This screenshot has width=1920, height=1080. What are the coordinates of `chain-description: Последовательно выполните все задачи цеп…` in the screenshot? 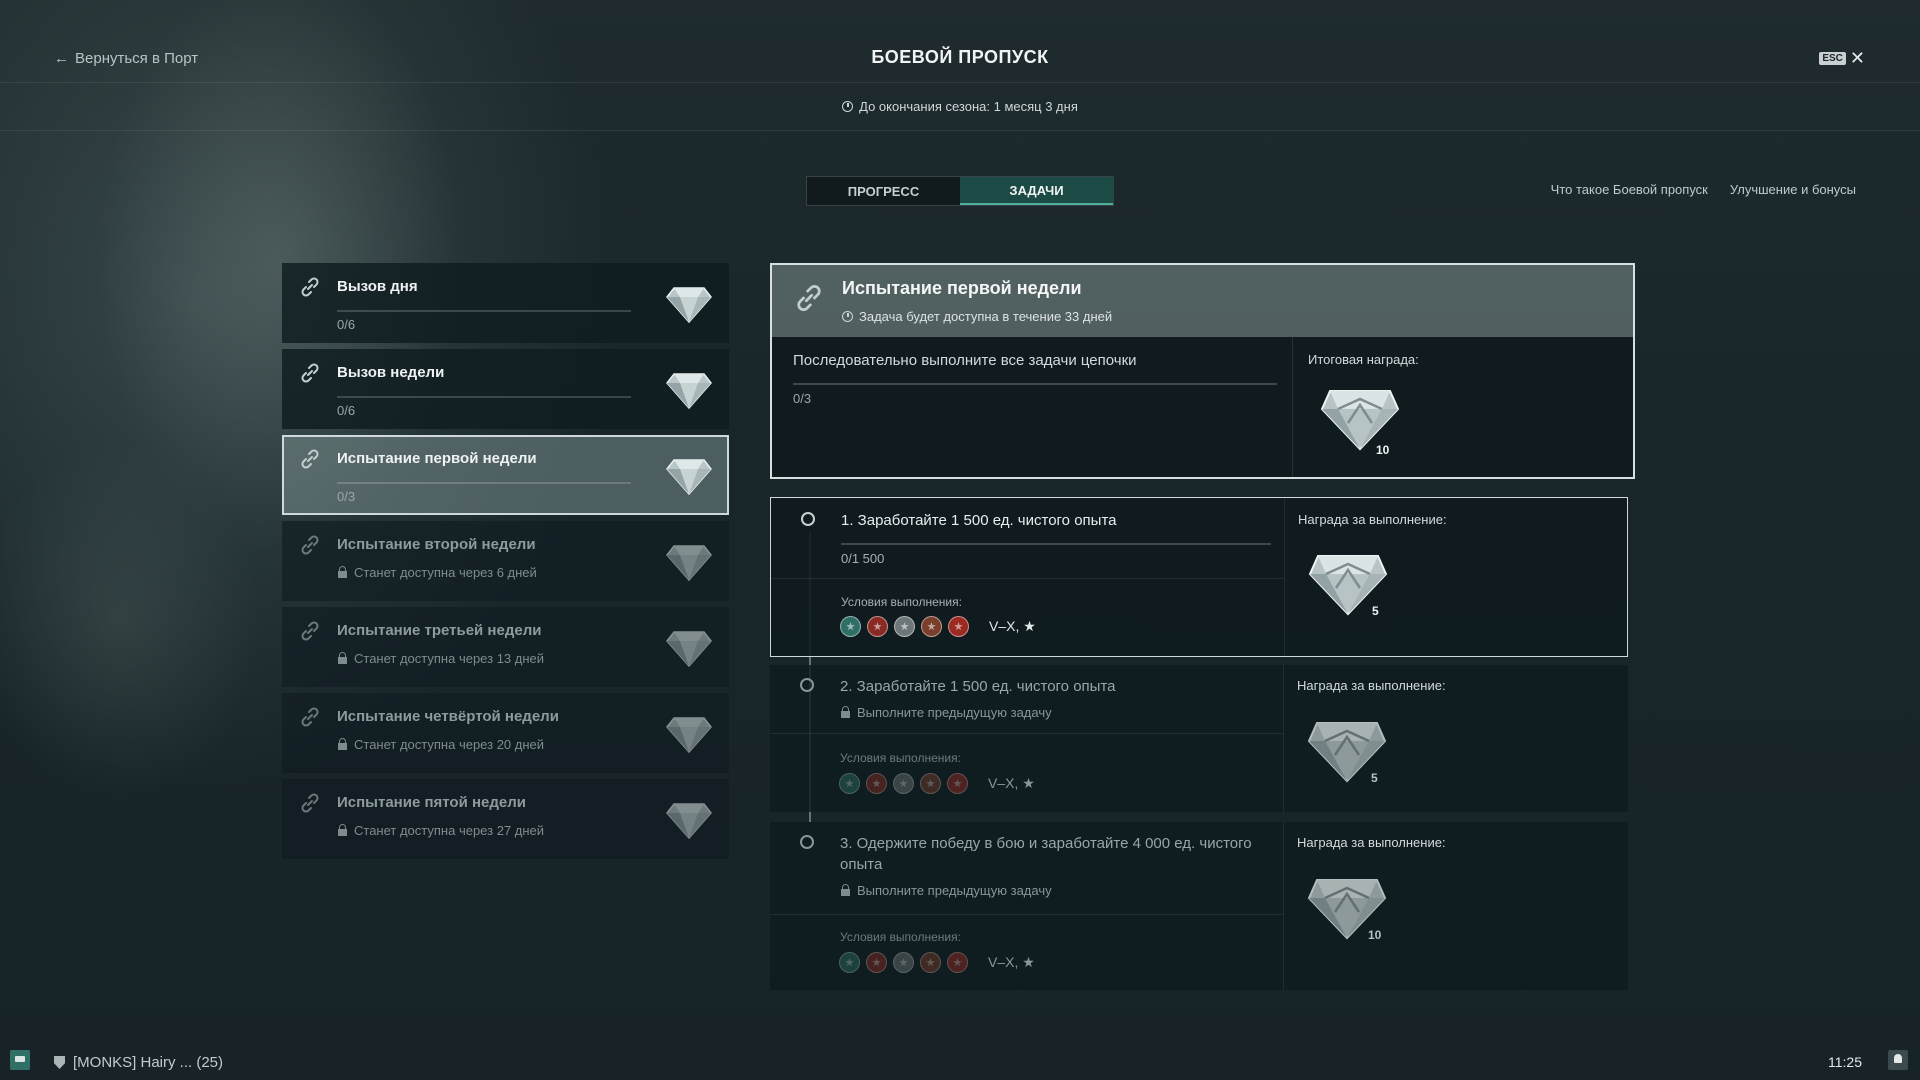 It's located at (965, 360).